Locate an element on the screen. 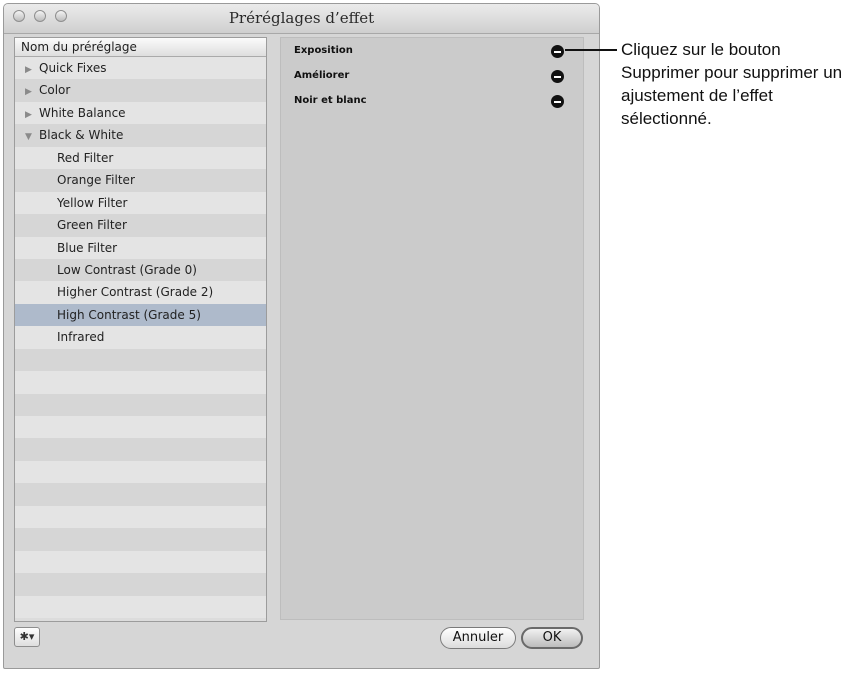 The height and width of the screenshot is (673, 859). adjustment-label: Noir et blanc is located at coordinates (330, 100).